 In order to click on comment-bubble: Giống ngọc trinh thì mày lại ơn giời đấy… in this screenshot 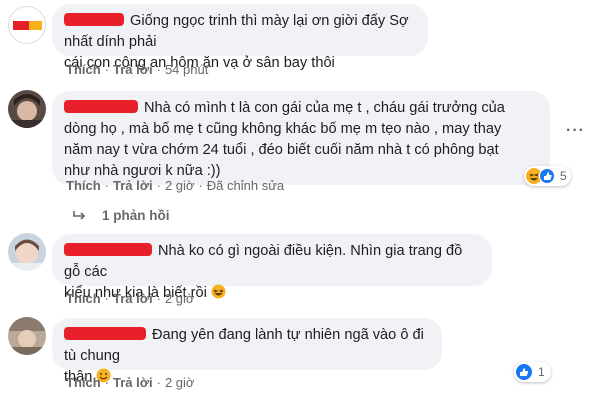, I will do `click(240, 37)`.